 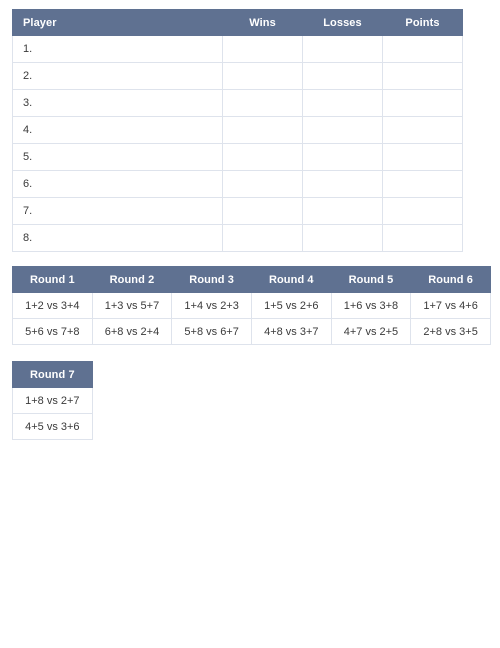 What do you see at coordinates (117, 211) in the screenshot?
I see `cell-player-rank: 7.` at bounding box center [117, 211].